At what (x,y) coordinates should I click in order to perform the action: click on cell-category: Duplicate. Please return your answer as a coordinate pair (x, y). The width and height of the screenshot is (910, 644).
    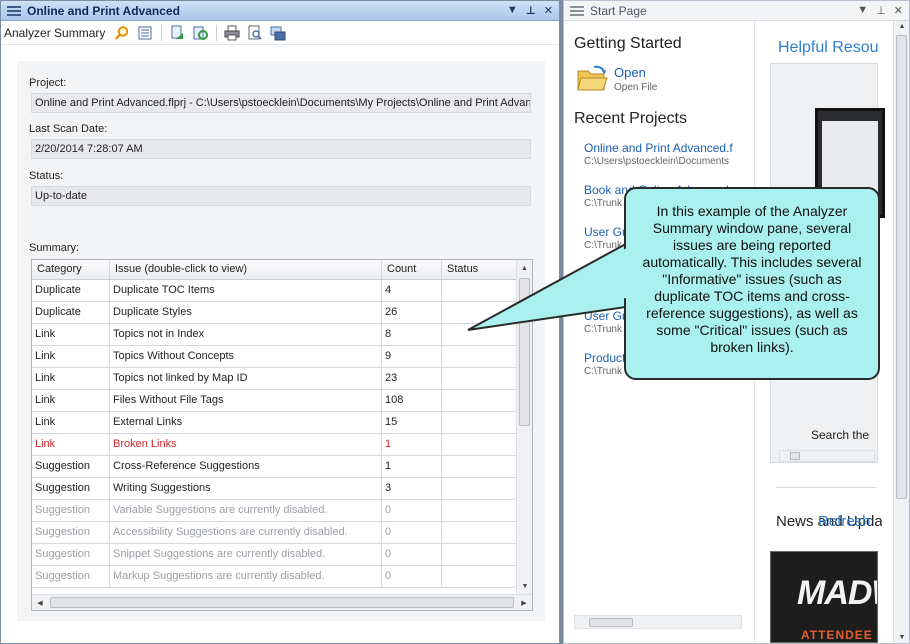
    Looking at the image, I should click on (71, 312).